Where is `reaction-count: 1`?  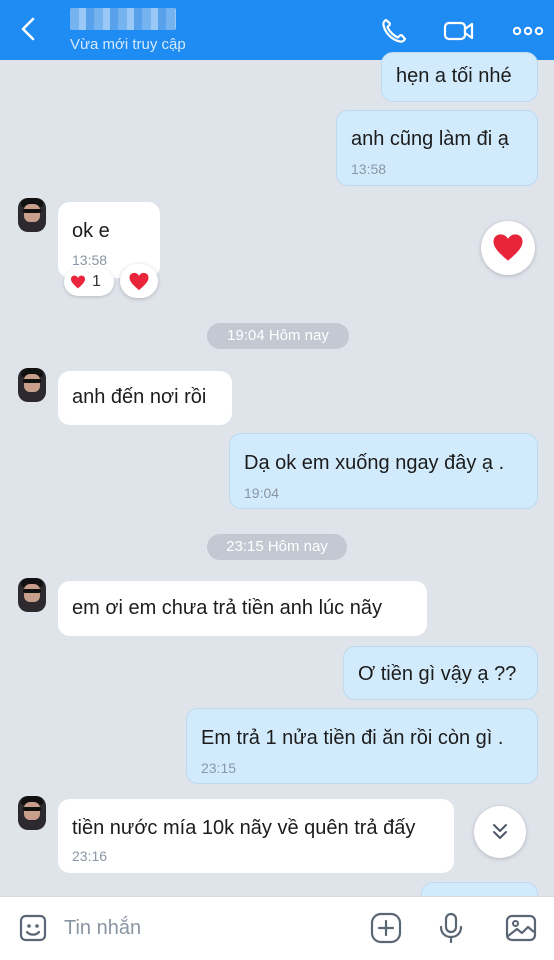
reaction-count: 1 is located at coordinates (96, 281).